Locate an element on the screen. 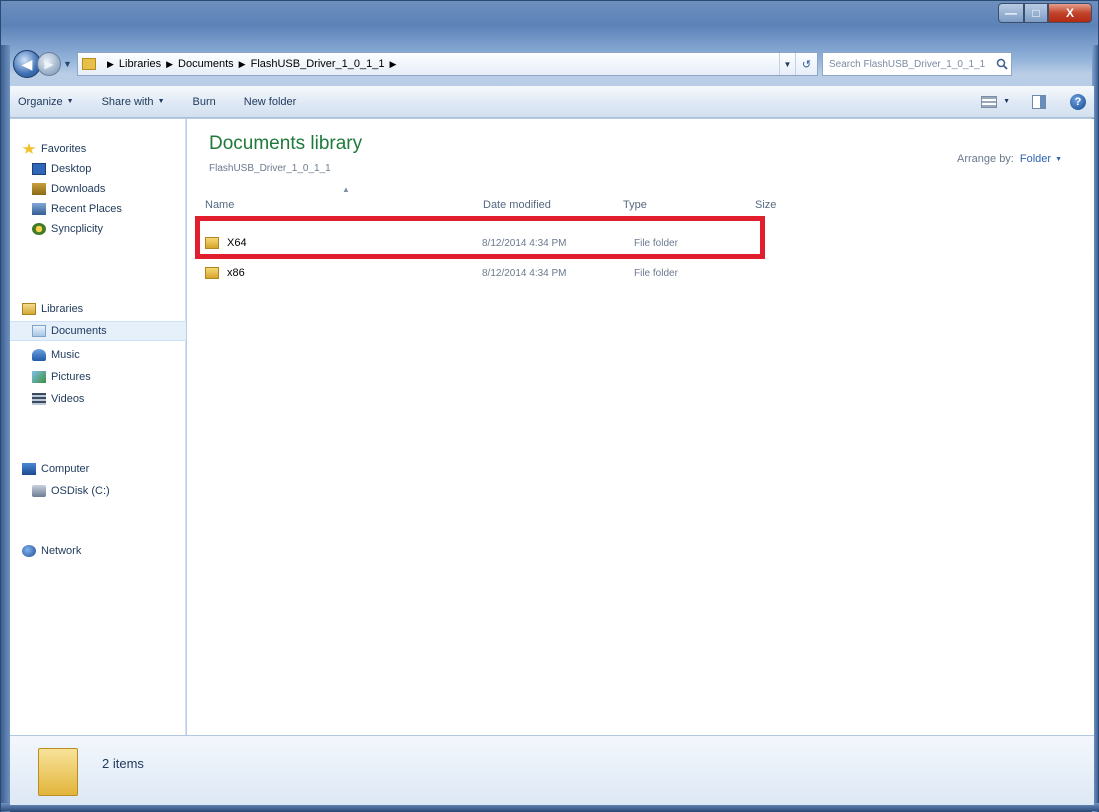  nav-label: Libraries is located at coordinates (62, 309).